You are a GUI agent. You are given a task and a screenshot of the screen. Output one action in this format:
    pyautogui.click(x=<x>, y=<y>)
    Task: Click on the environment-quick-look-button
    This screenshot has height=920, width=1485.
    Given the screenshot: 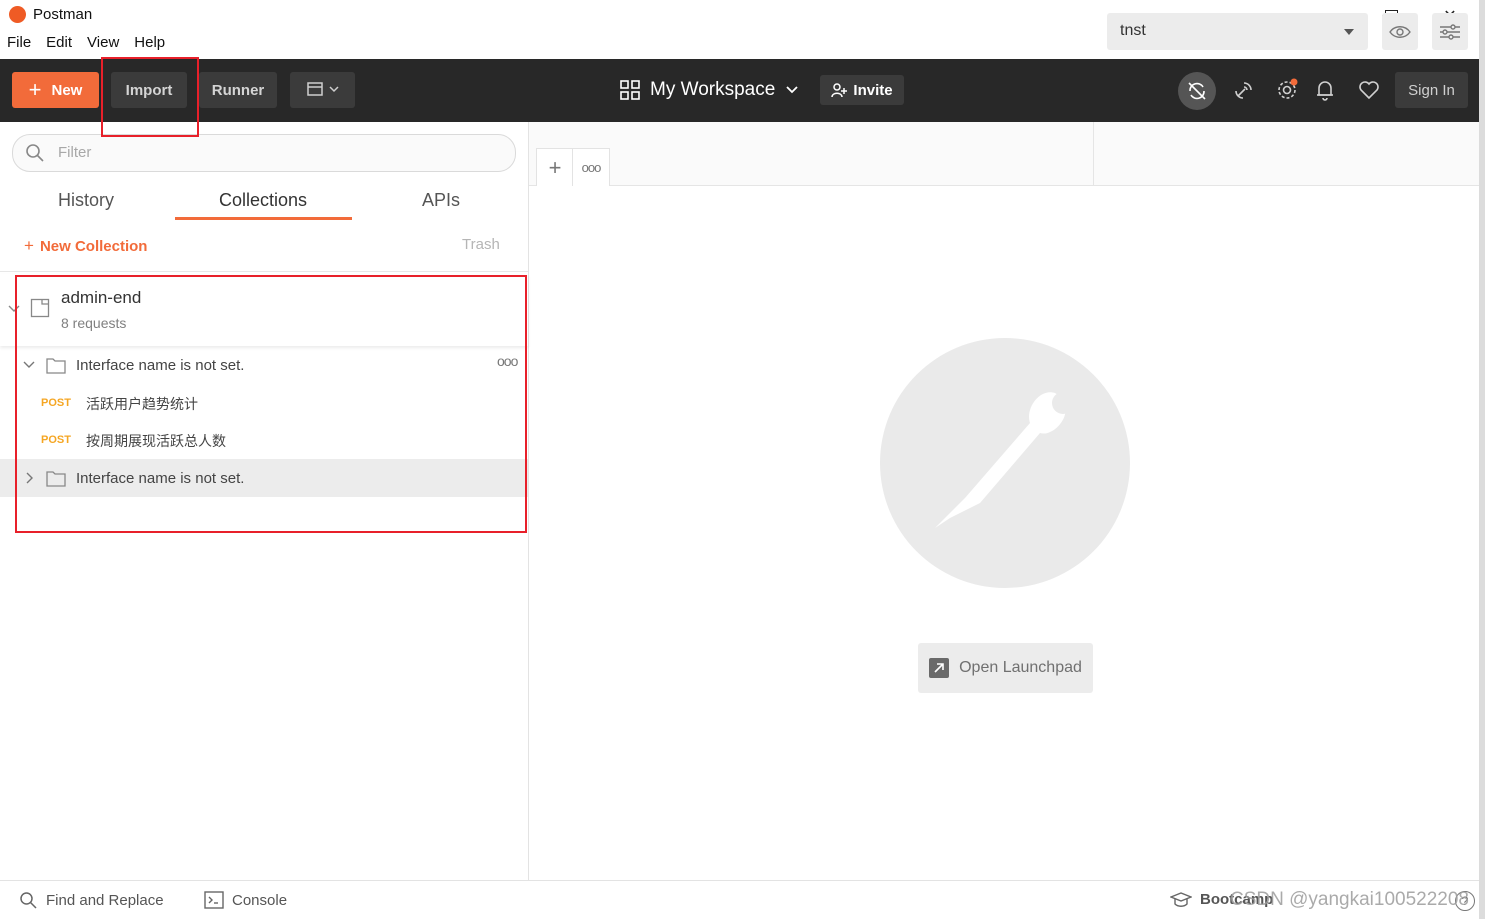 What is the action you would take?
    pyautogui.click(x=1400, y=31)
    